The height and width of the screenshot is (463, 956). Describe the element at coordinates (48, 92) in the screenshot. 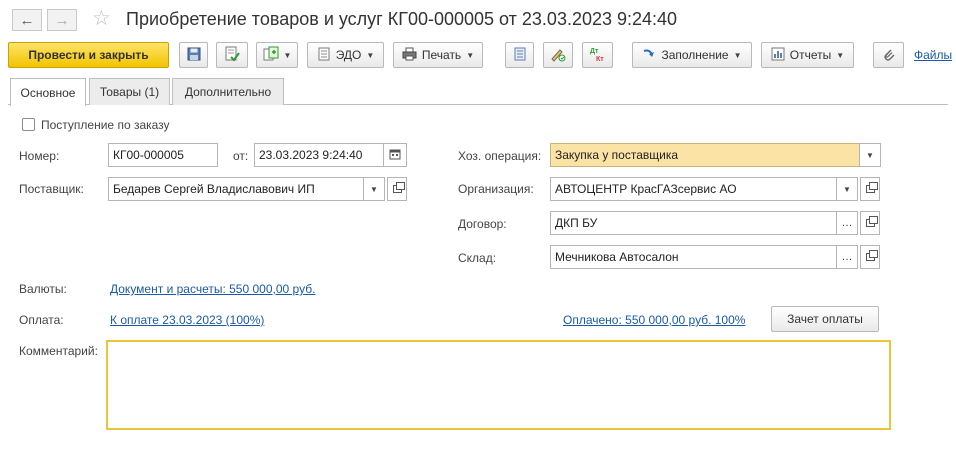

I see `tab-main: Основное` at that location.